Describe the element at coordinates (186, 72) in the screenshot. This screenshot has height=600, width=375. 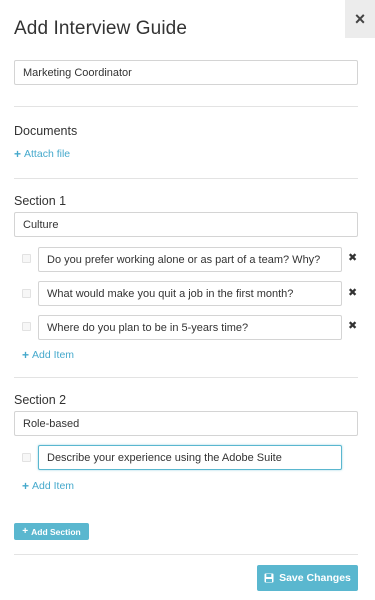
I see `guide-name-field: Marketing Coordinator` at that location.